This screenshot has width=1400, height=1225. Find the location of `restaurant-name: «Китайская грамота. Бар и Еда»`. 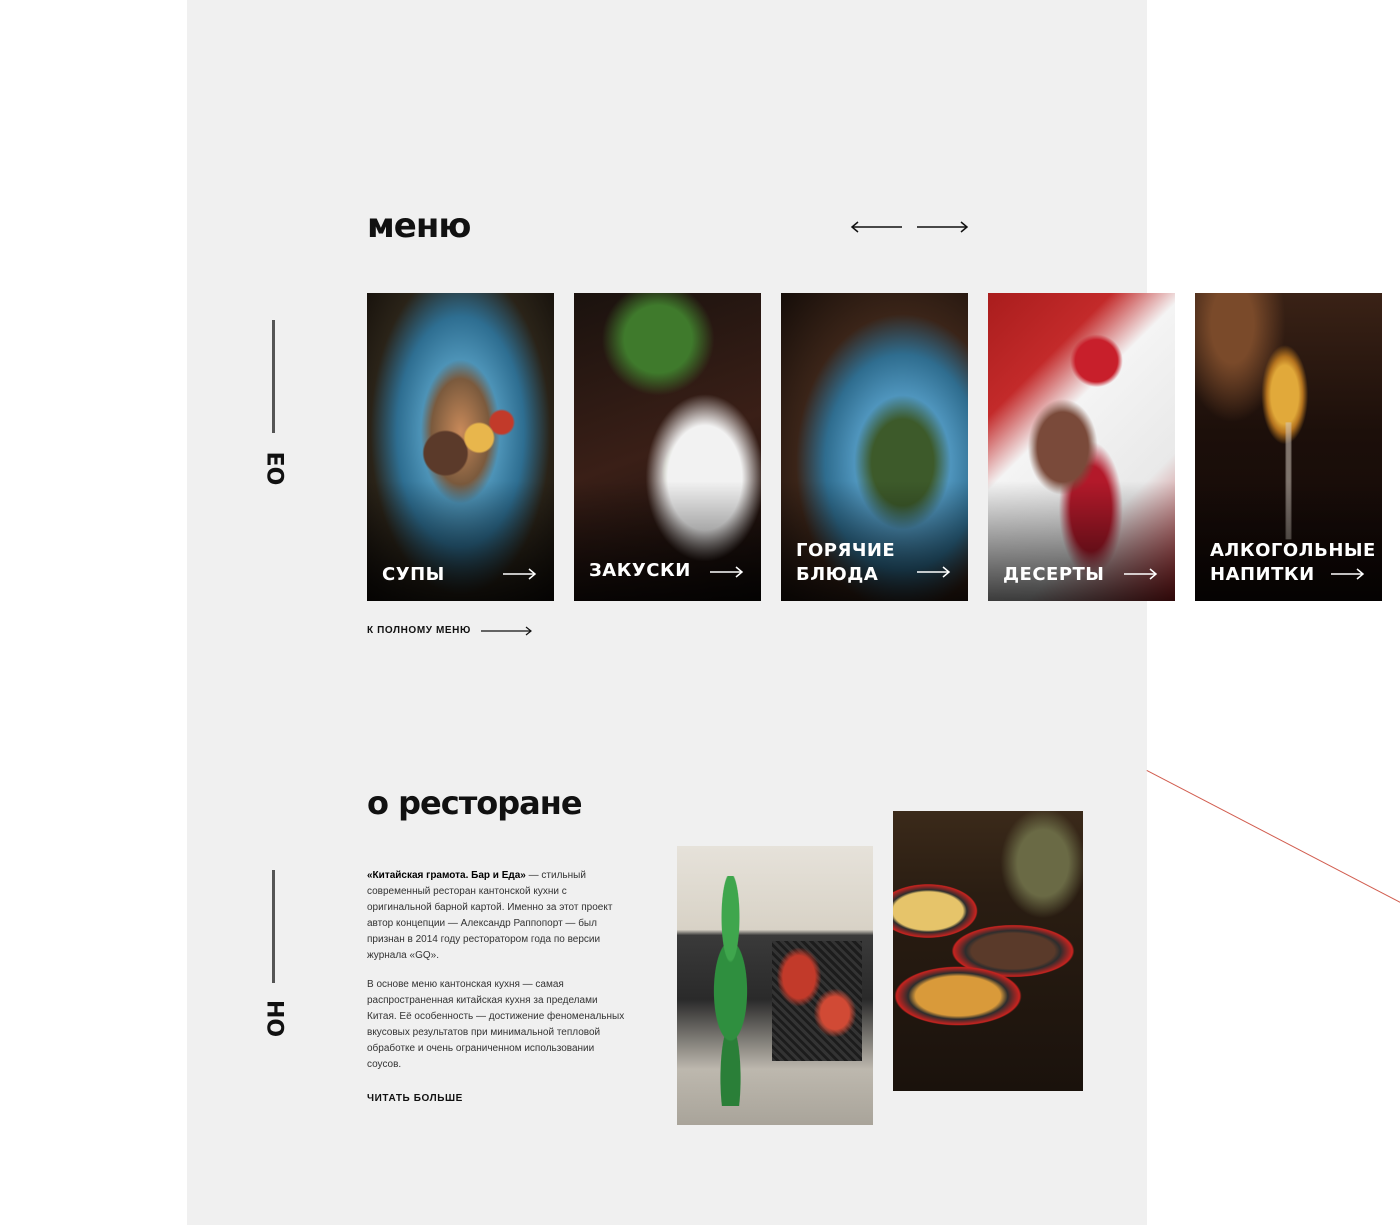

restaurant-name: «Китайская грамота. Бар и Еда» is located at coordinates (446, 875).